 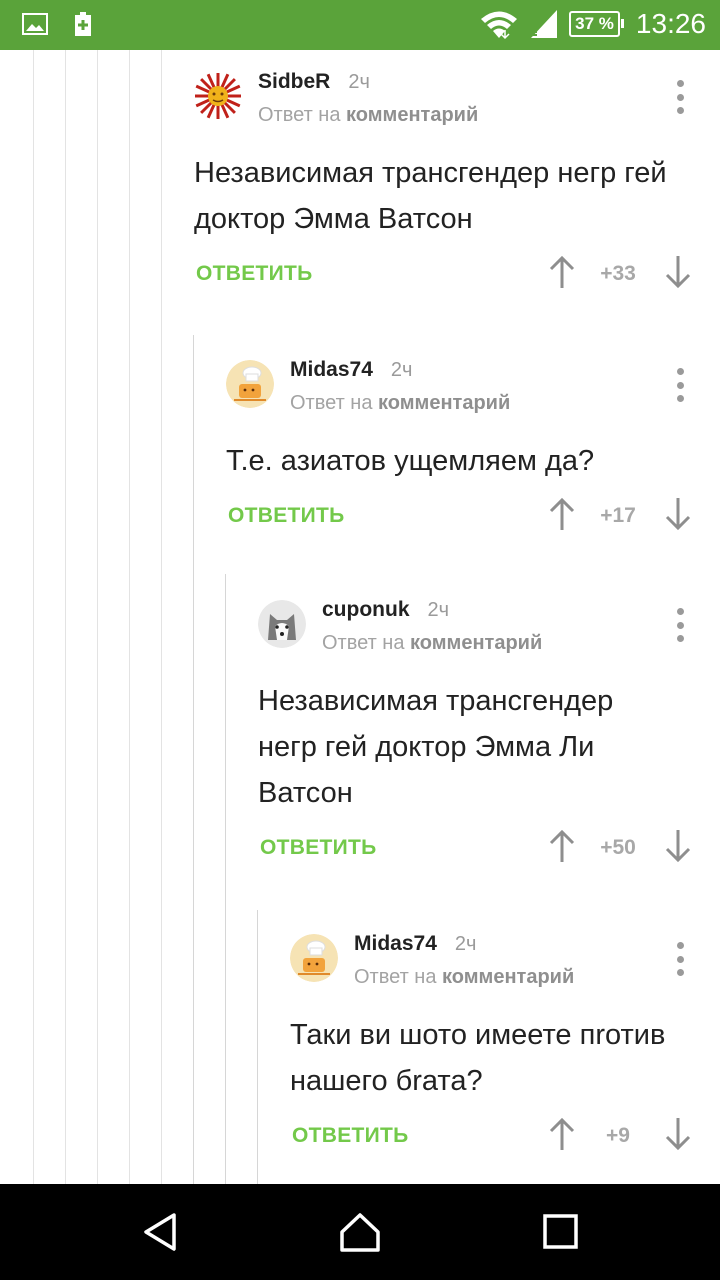 What do you see at coordinates (457, 101) in the screenshot?
I see `comment-header: SidbeR 2ч Ответ на комментарий` at bounding box center [457, 101].